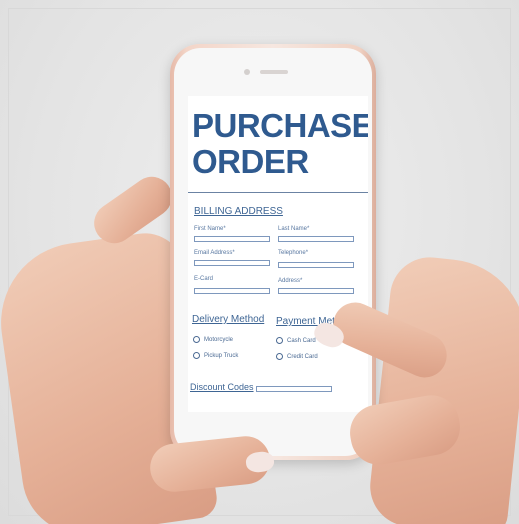 This screenshot has height=524, width=519. What do you see at coordinates (279, 340) in the screenshot?
I see `cash-card-radio` at bounding box center [279, 340].